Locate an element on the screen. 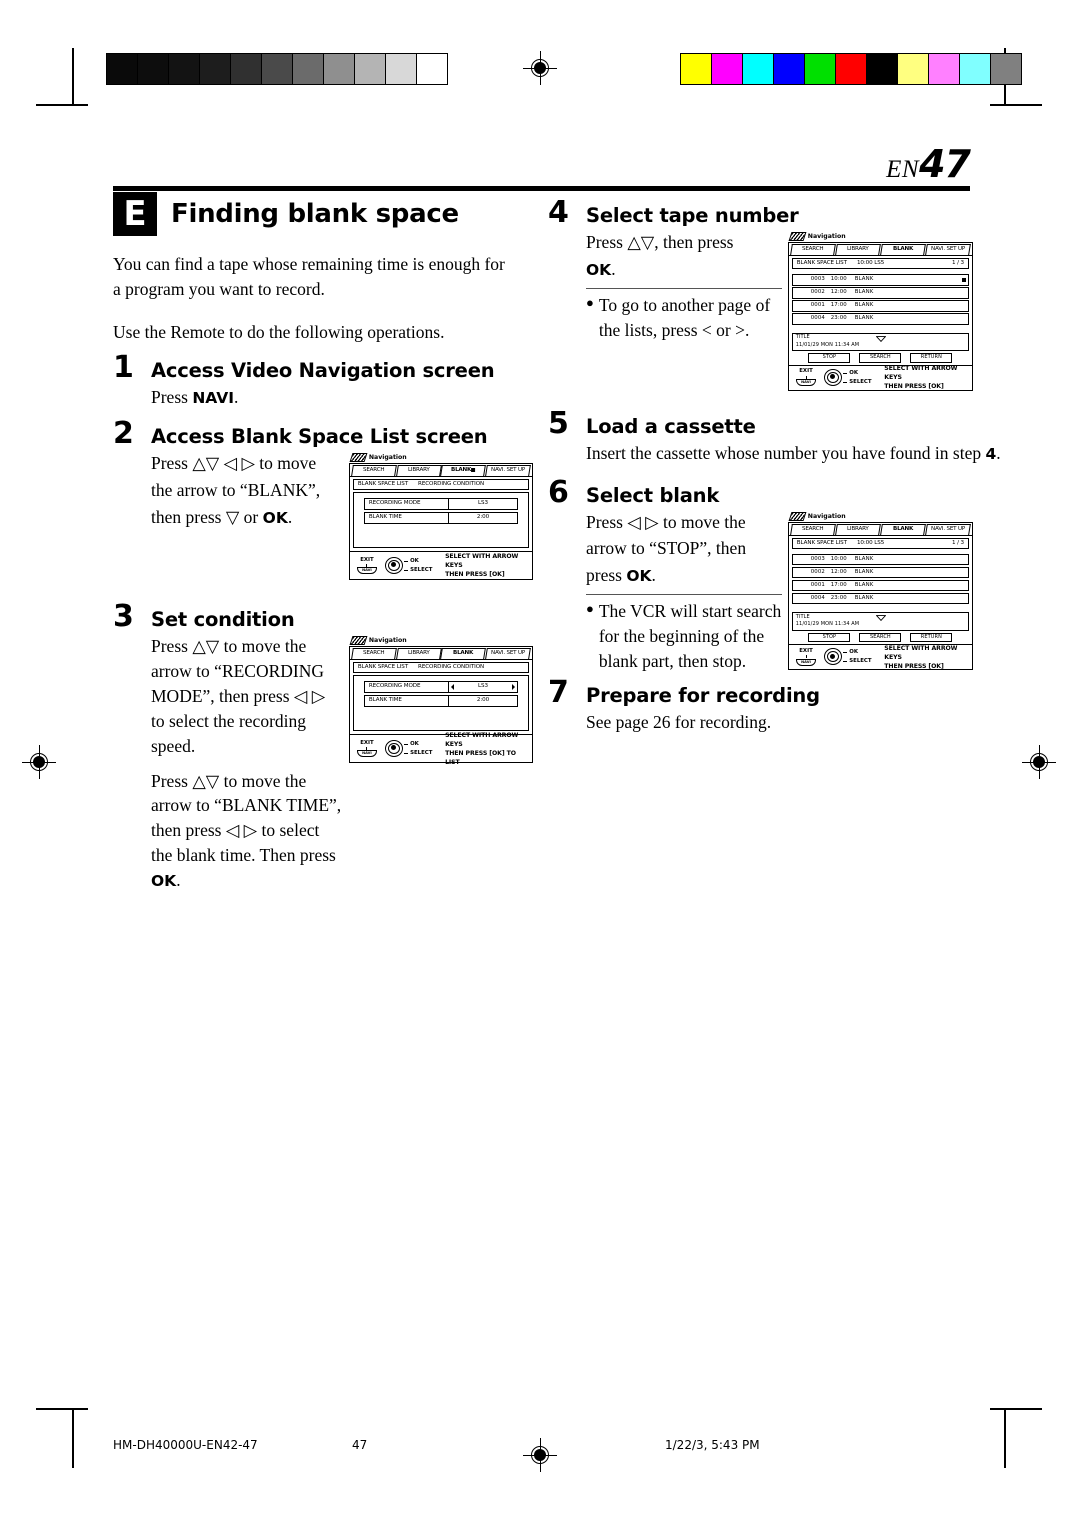 The height and width of the screenshot is (1528, 1080). crop-mark-left-upper is located at coordinates (62, 105).